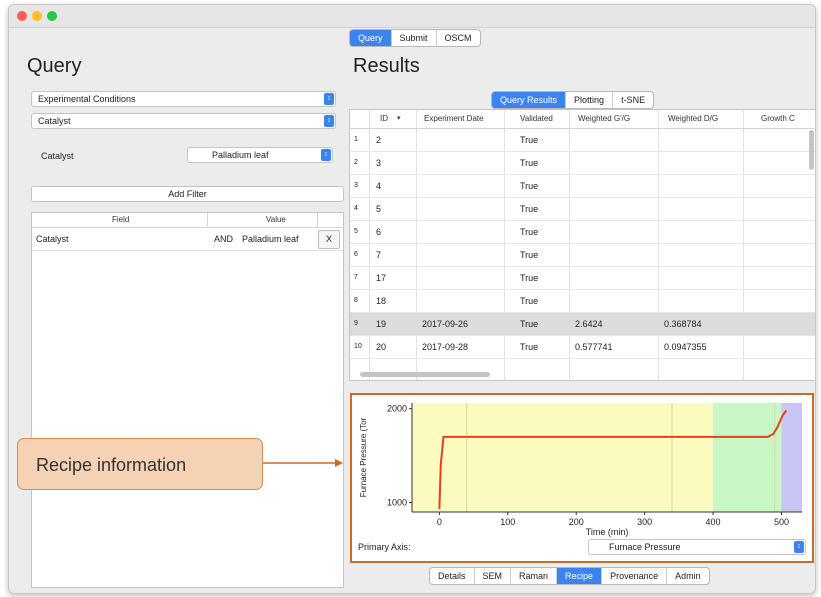  What do you see at coordinates (358, 346) in the screenshot?
I see `row-number: 10` at bounding box center [358, 346].